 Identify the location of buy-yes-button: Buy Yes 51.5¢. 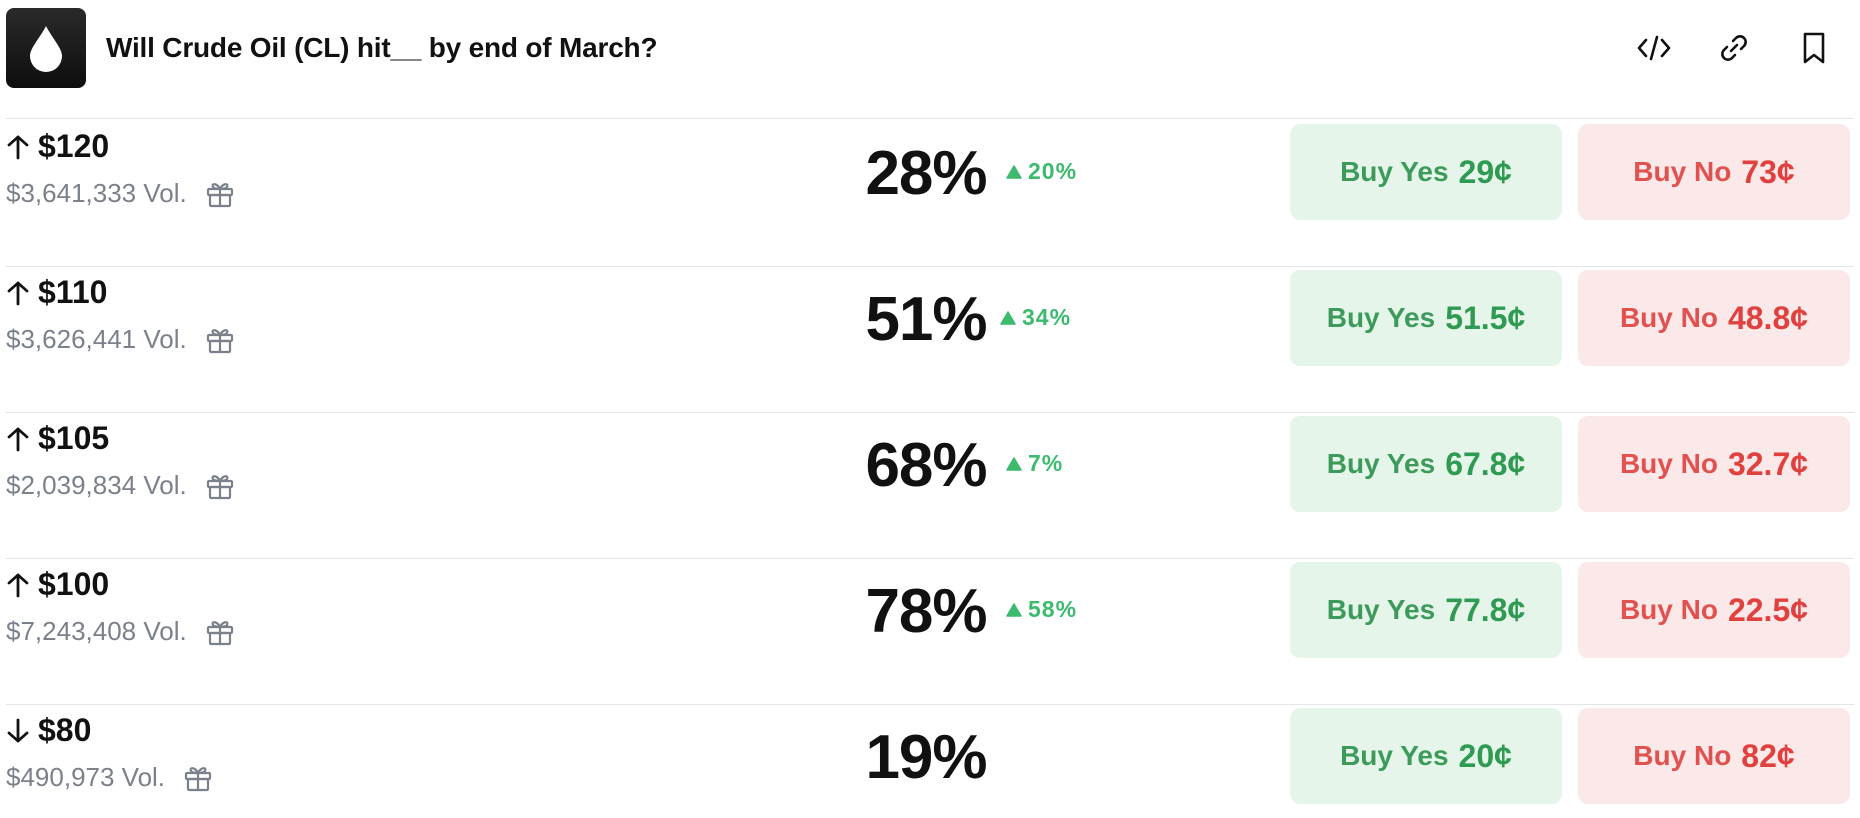
(1426, 318).